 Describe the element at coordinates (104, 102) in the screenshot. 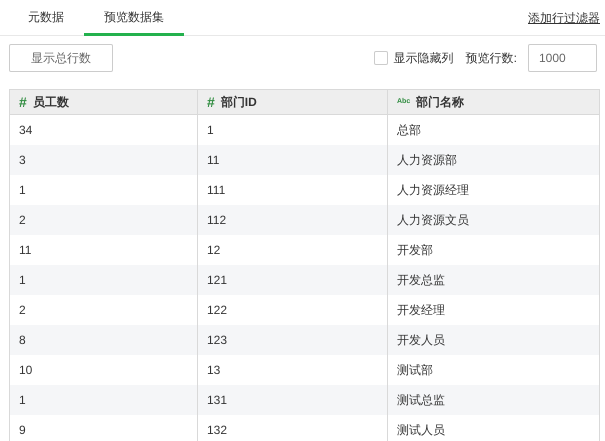

I see `column-header: # 员工数` at that location.